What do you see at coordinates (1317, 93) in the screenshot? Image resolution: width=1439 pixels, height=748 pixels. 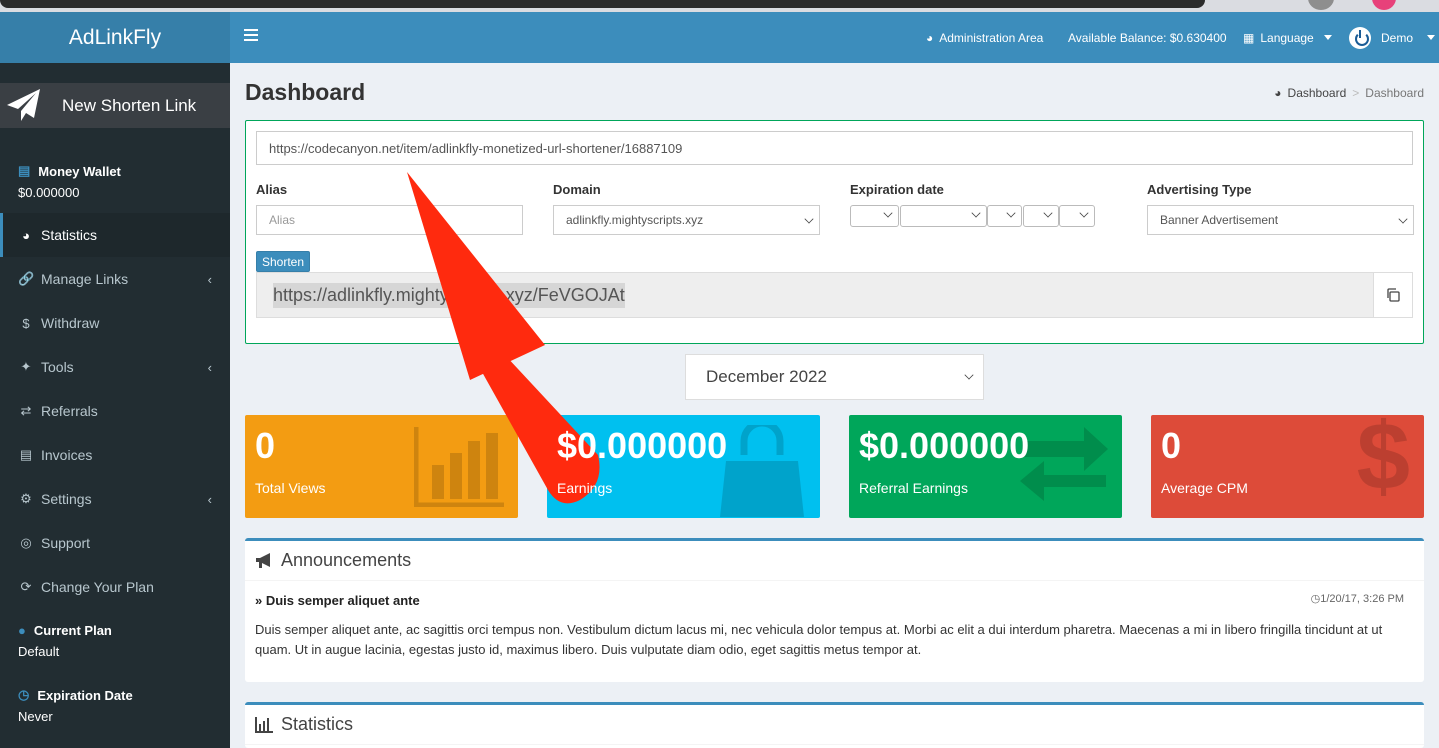 I see `breadcrumb-link: Dashboard` at bounding box center [1317, 93].